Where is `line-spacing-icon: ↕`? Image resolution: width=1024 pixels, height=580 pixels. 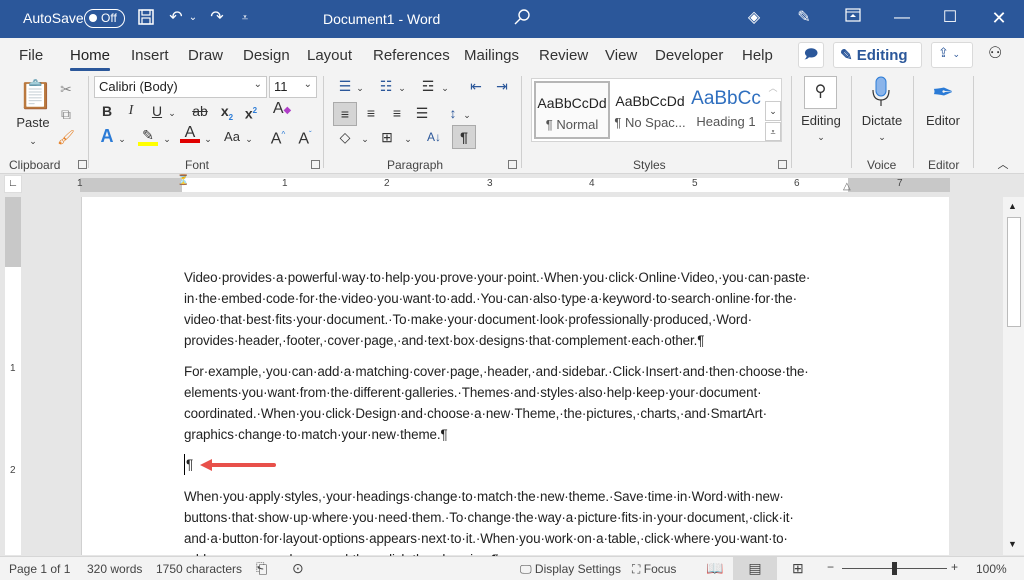 line-spacing-icon: ↕ is located at coordinates (453, 113).